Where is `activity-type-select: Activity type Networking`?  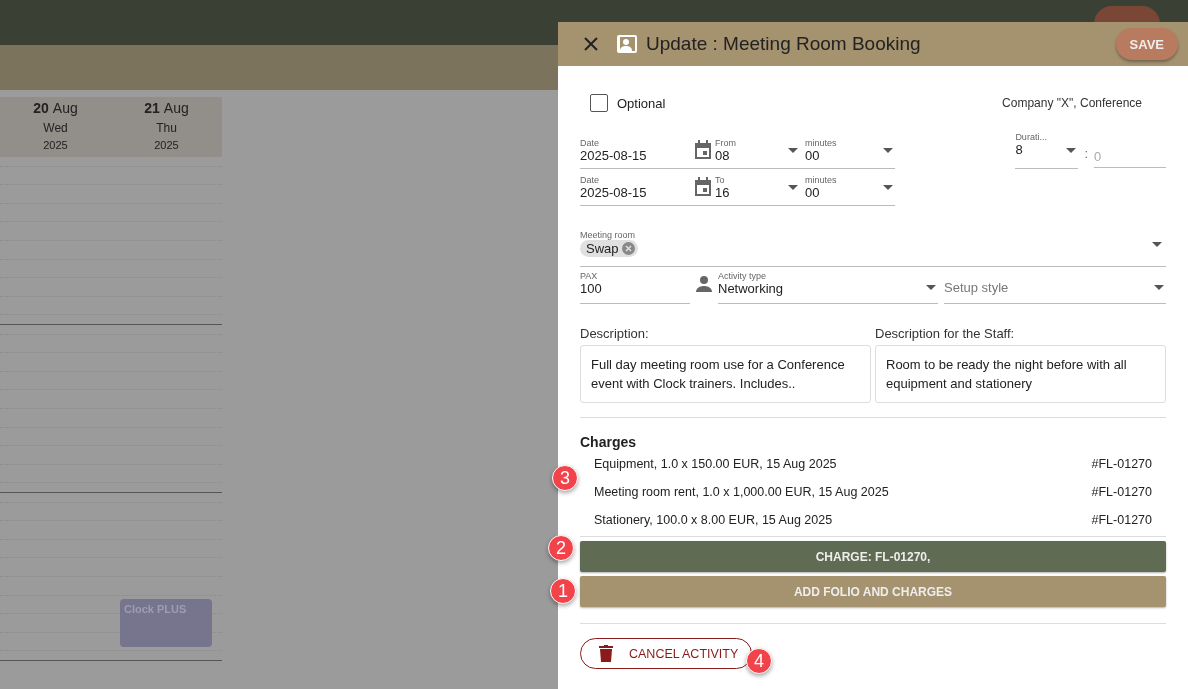 activity-type-select: Activity type Networking is located at coordinates (828, 287).